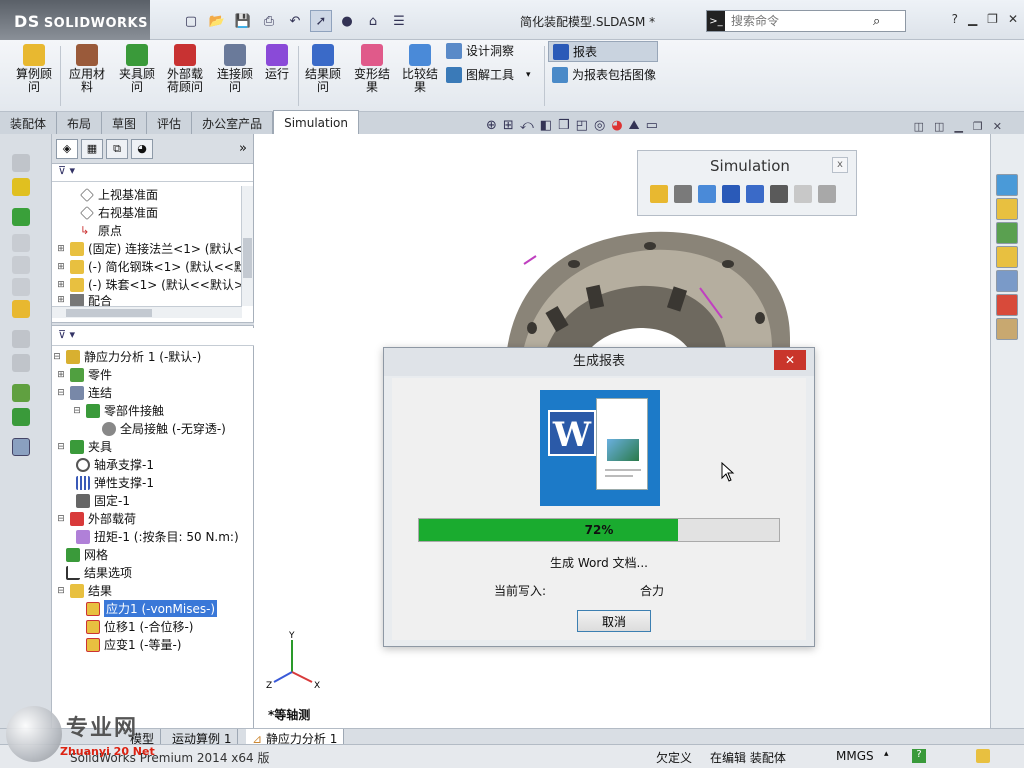  Describe the element at coordinates (217, 21) in the screenshot. I see `open-folder-icon: 📂` at that location.